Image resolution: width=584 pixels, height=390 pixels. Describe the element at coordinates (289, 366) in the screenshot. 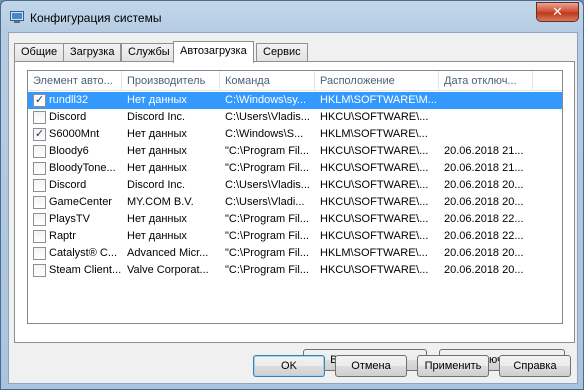

I see `ok-button: OK` at that location.